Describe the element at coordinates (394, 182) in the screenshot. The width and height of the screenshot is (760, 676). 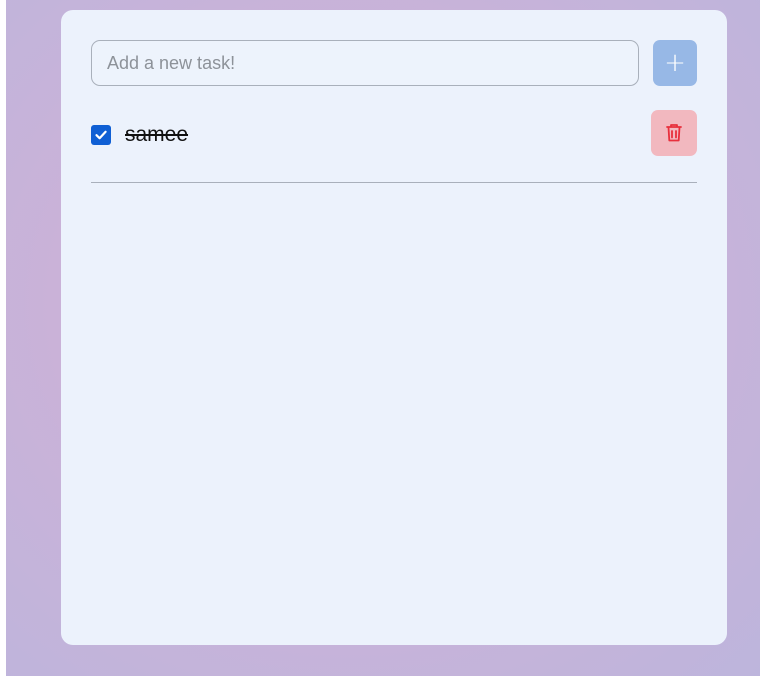
I see `divider` at that location.